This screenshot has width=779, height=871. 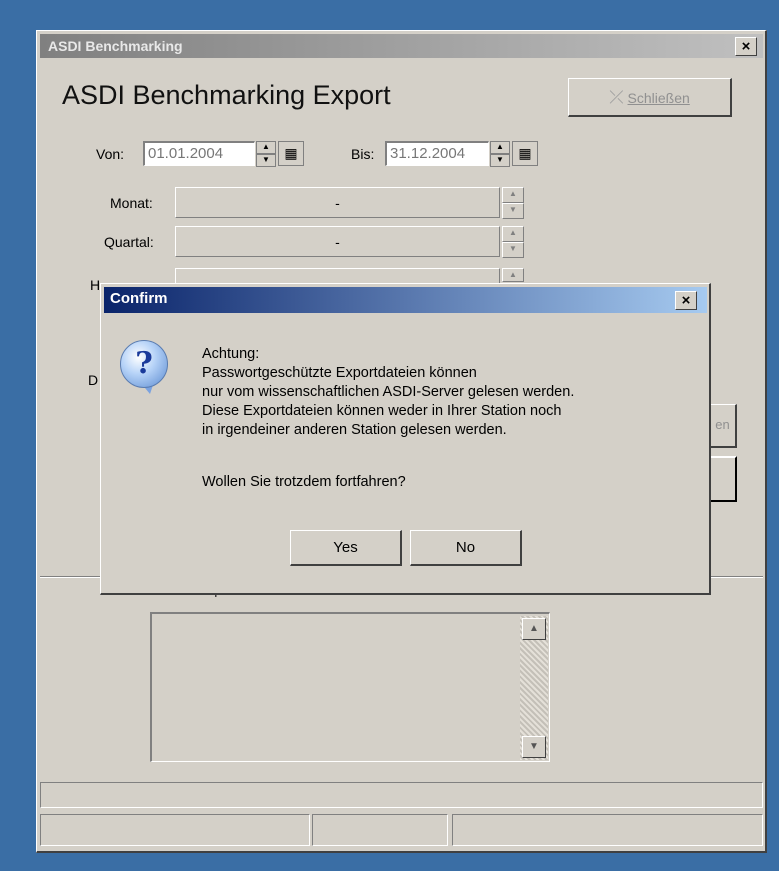 I want to click on to-label: Bis:, so click(x=363, y=154).